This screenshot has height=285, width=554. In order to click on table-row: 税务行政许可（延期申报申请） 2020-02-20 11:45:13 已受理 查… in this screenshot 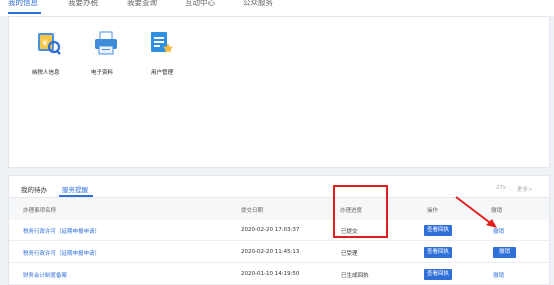, I will do `click(279, 252)`.